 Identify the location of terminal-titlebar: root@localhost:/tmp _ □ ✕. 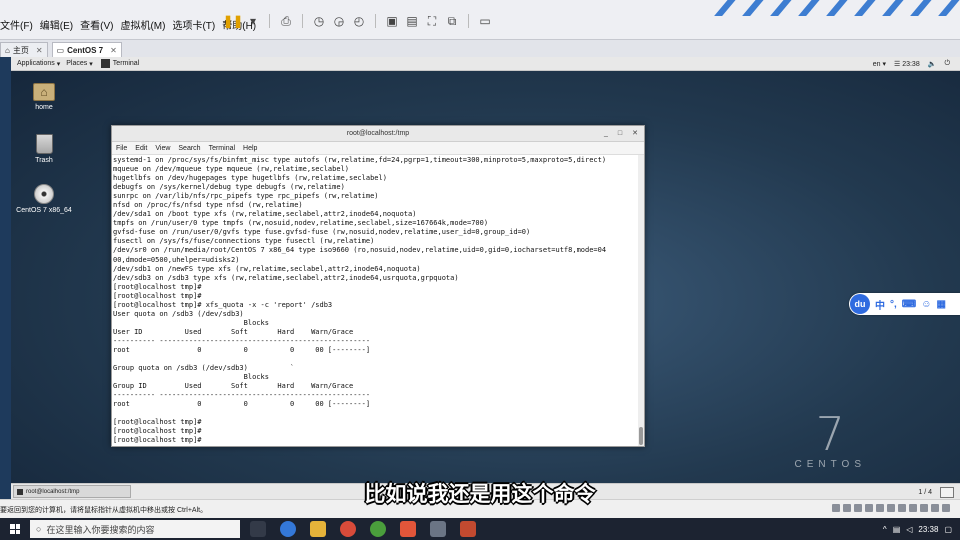
(378, 134).